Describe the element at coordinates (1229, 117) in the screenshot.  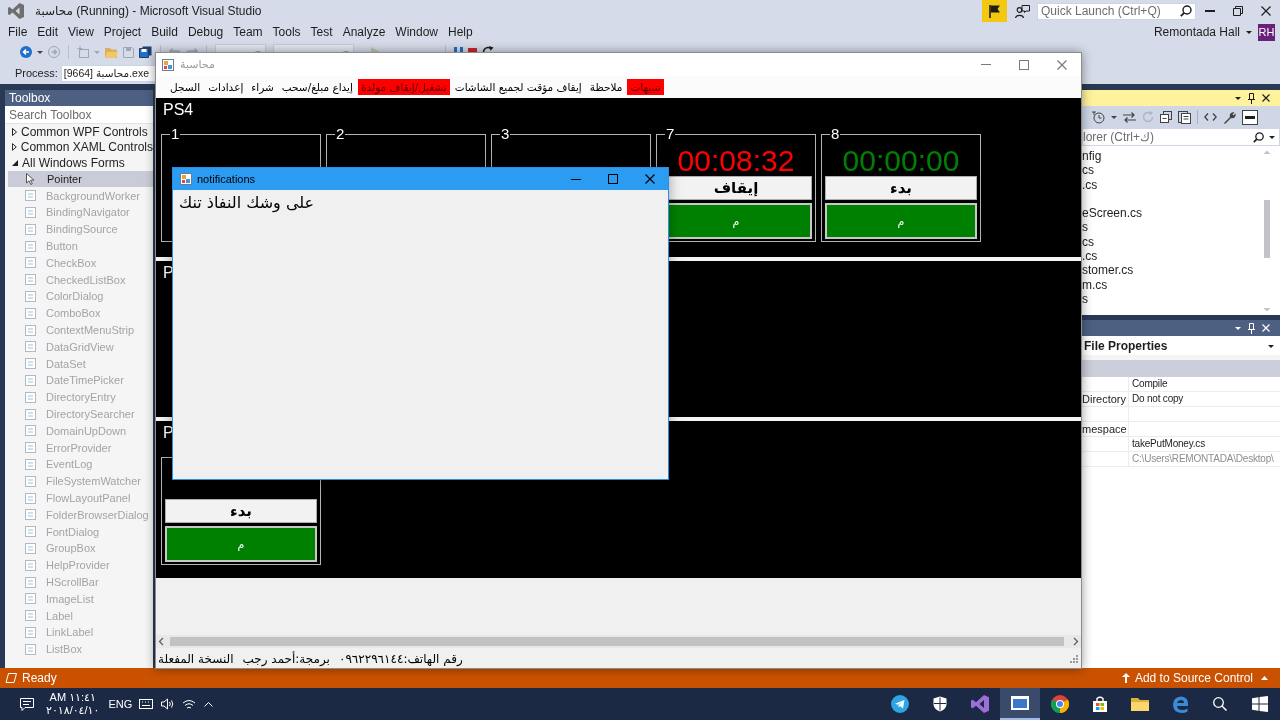
I see `wrench-icon` at that location.